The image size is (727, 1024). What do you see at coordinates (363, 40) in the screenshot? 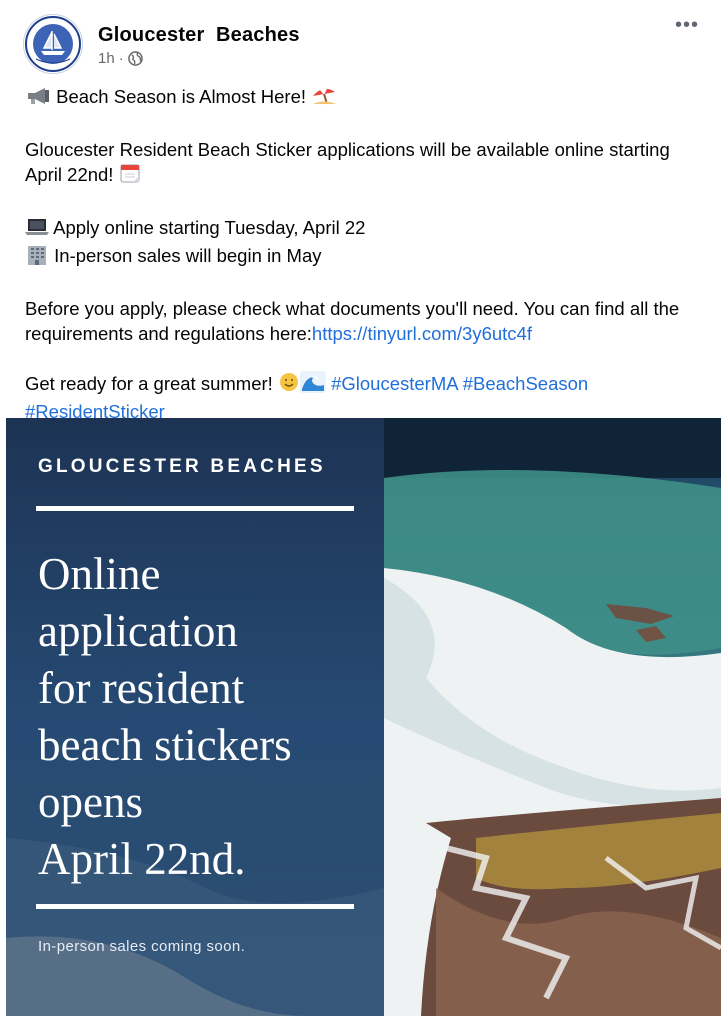
I see `post-header: Gloucester Beaches 1h · •••` at bounding box center [363, 40].